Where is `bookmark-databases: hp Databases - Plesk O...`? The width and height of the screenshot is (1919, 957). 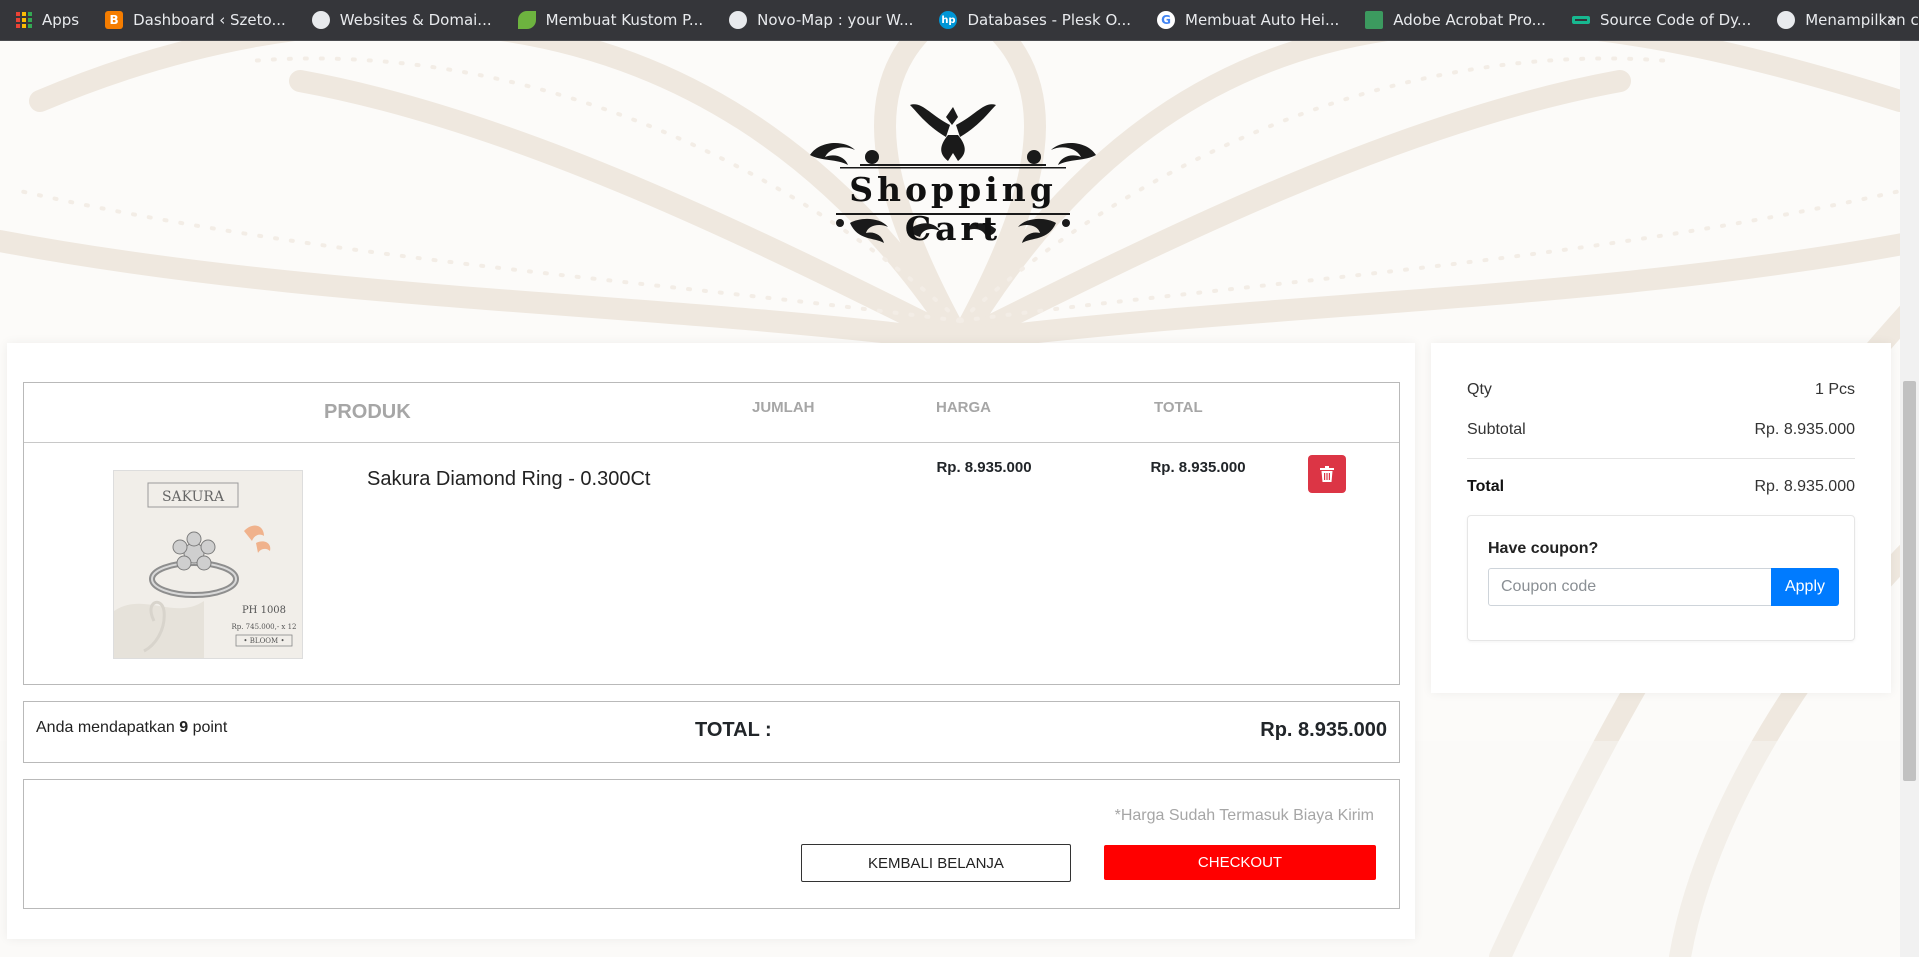 bookmark-databases: hp Databases - Plesk O... is located at coordinates (1035, 20).